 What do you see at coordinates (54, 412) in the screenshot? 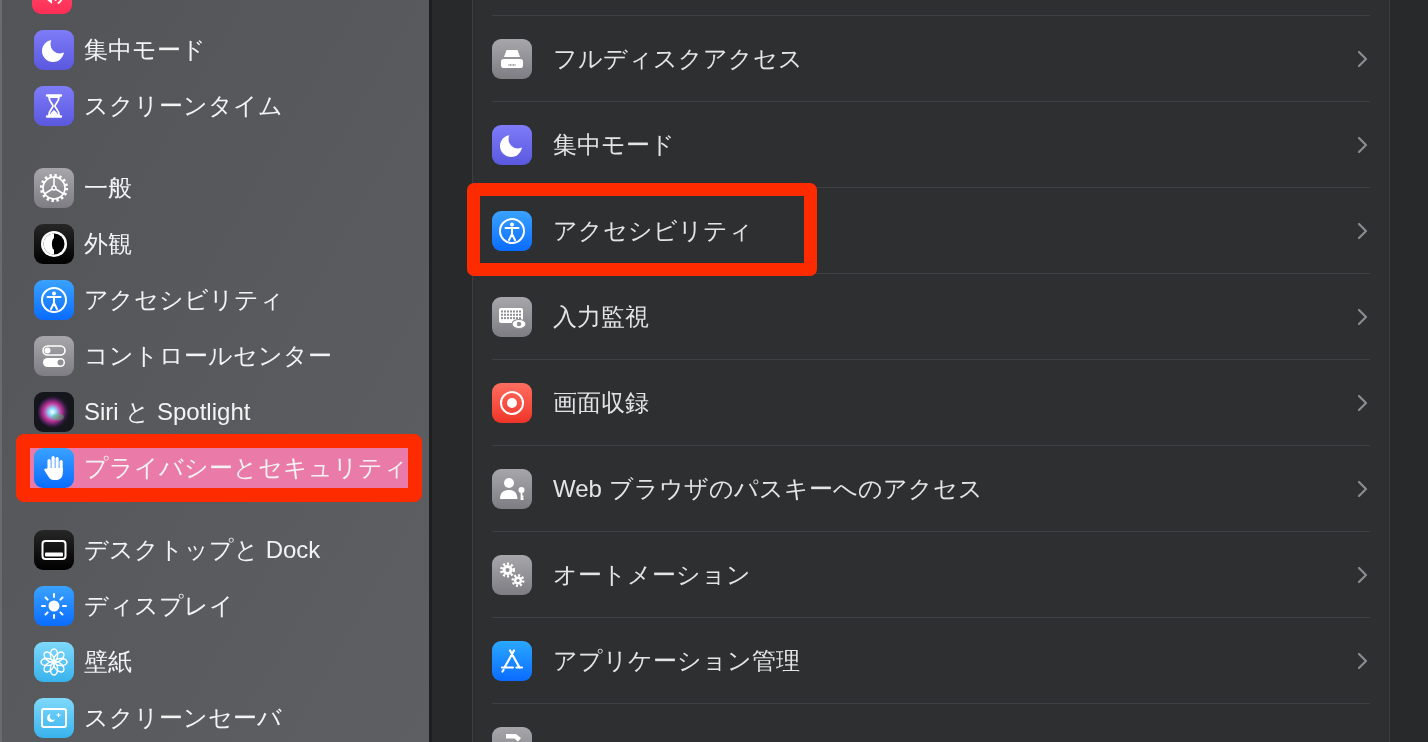
I see `glowing-orb-icon` at bounding box center [54, 412].